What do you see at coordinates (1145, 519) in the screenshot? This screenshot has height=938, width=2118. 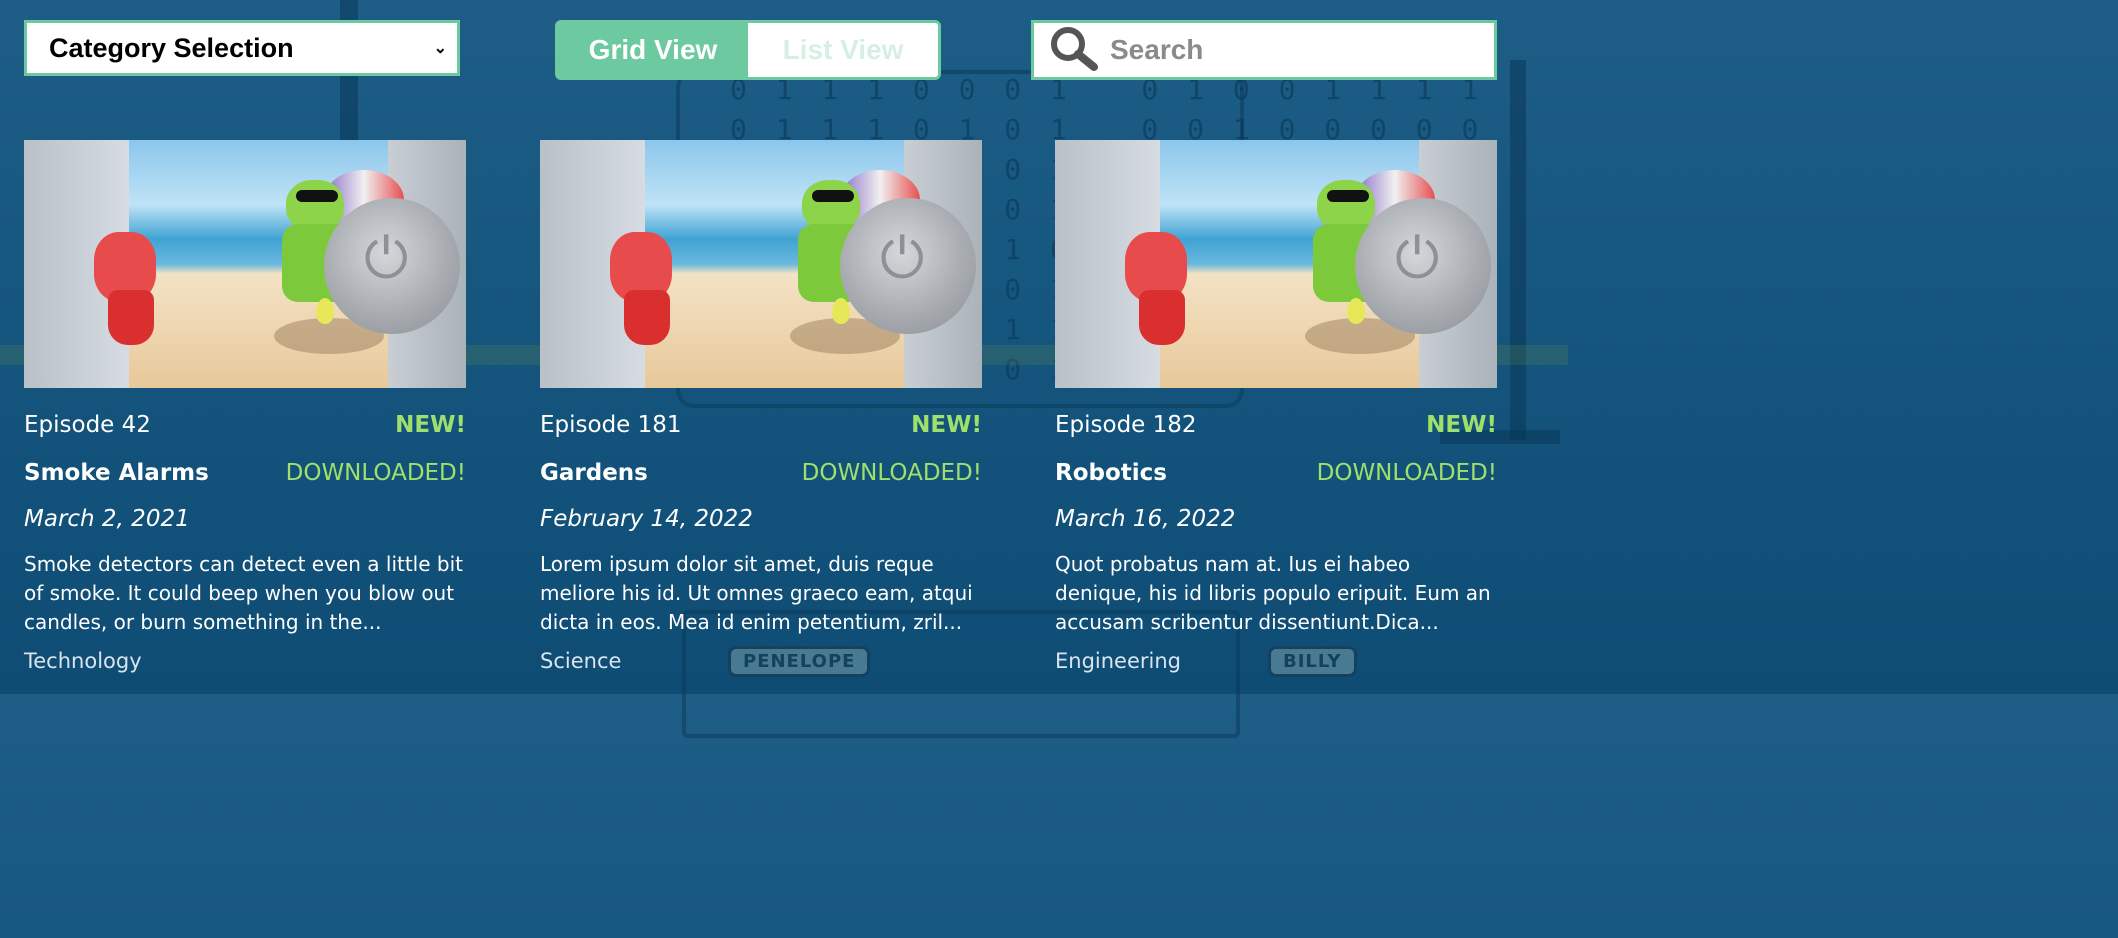 I see `episode-date: March 16, 2022` at bounding box center [1145, 519].